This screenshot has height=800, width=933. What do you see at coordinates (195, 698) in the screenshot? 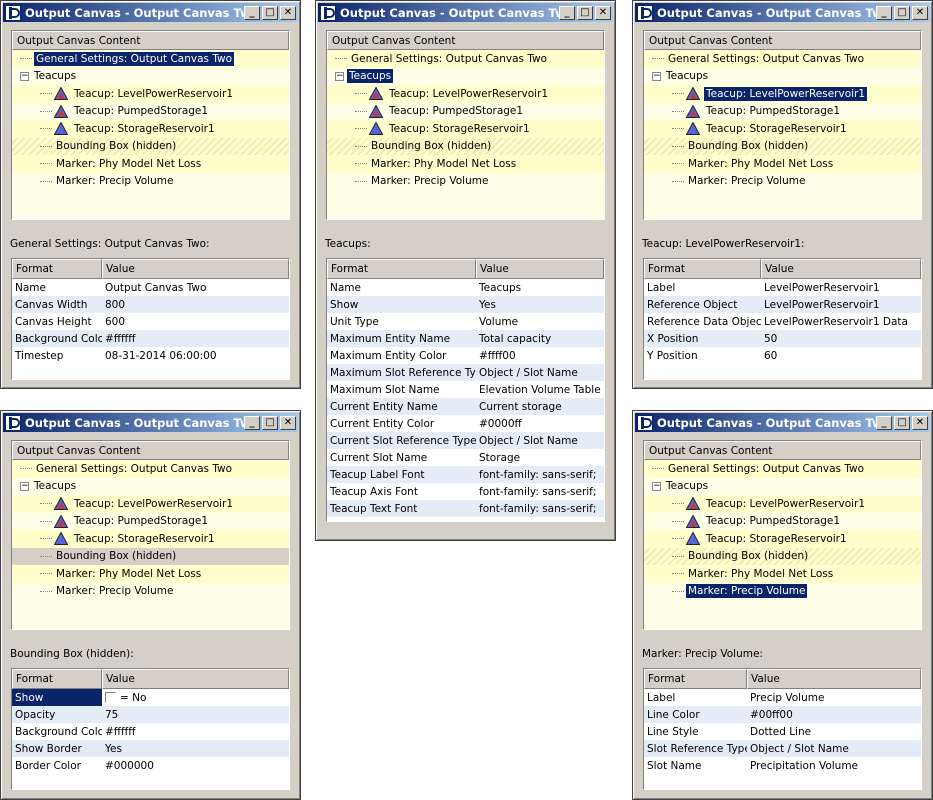
I see `value-cell: = No` at bounding box center [195, 698].